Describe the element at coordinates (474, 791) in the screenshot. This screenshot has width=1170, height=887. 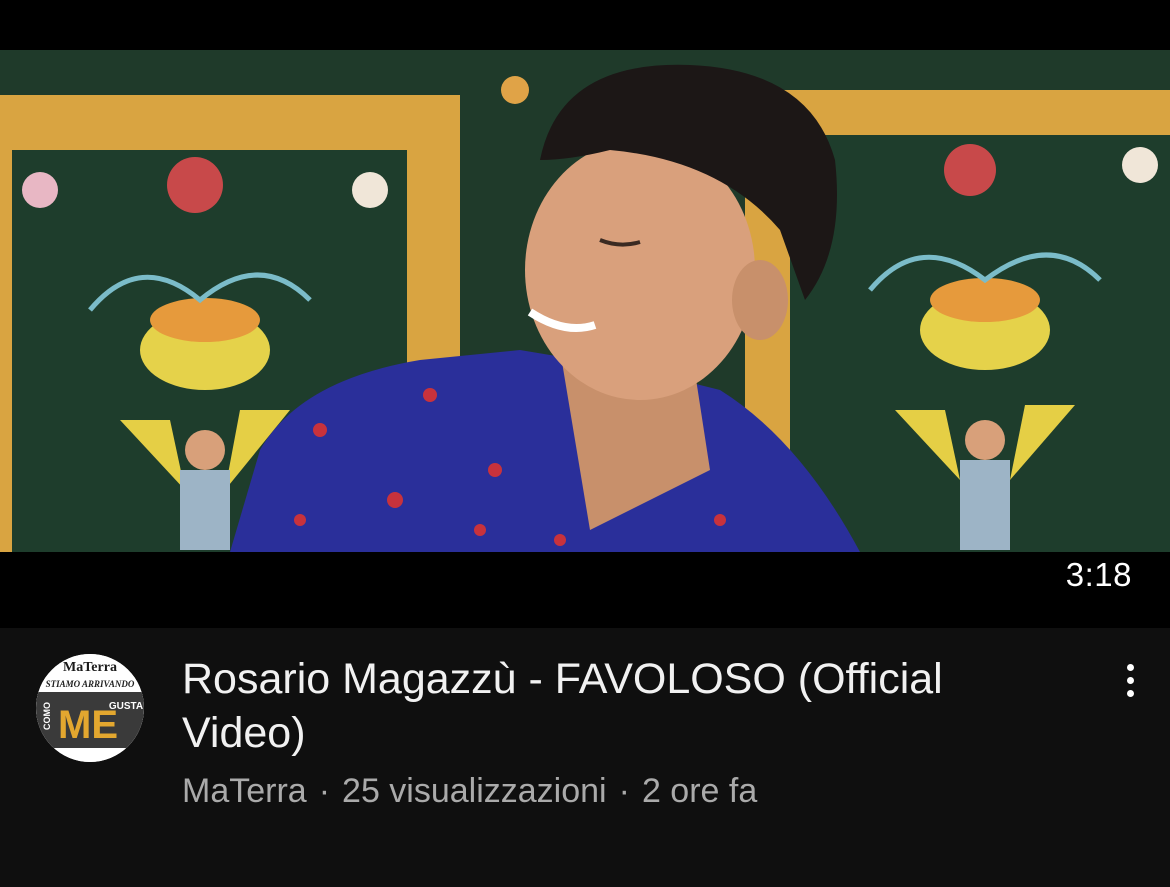
I see `view-count: 25 visualizzazioni` at that location.